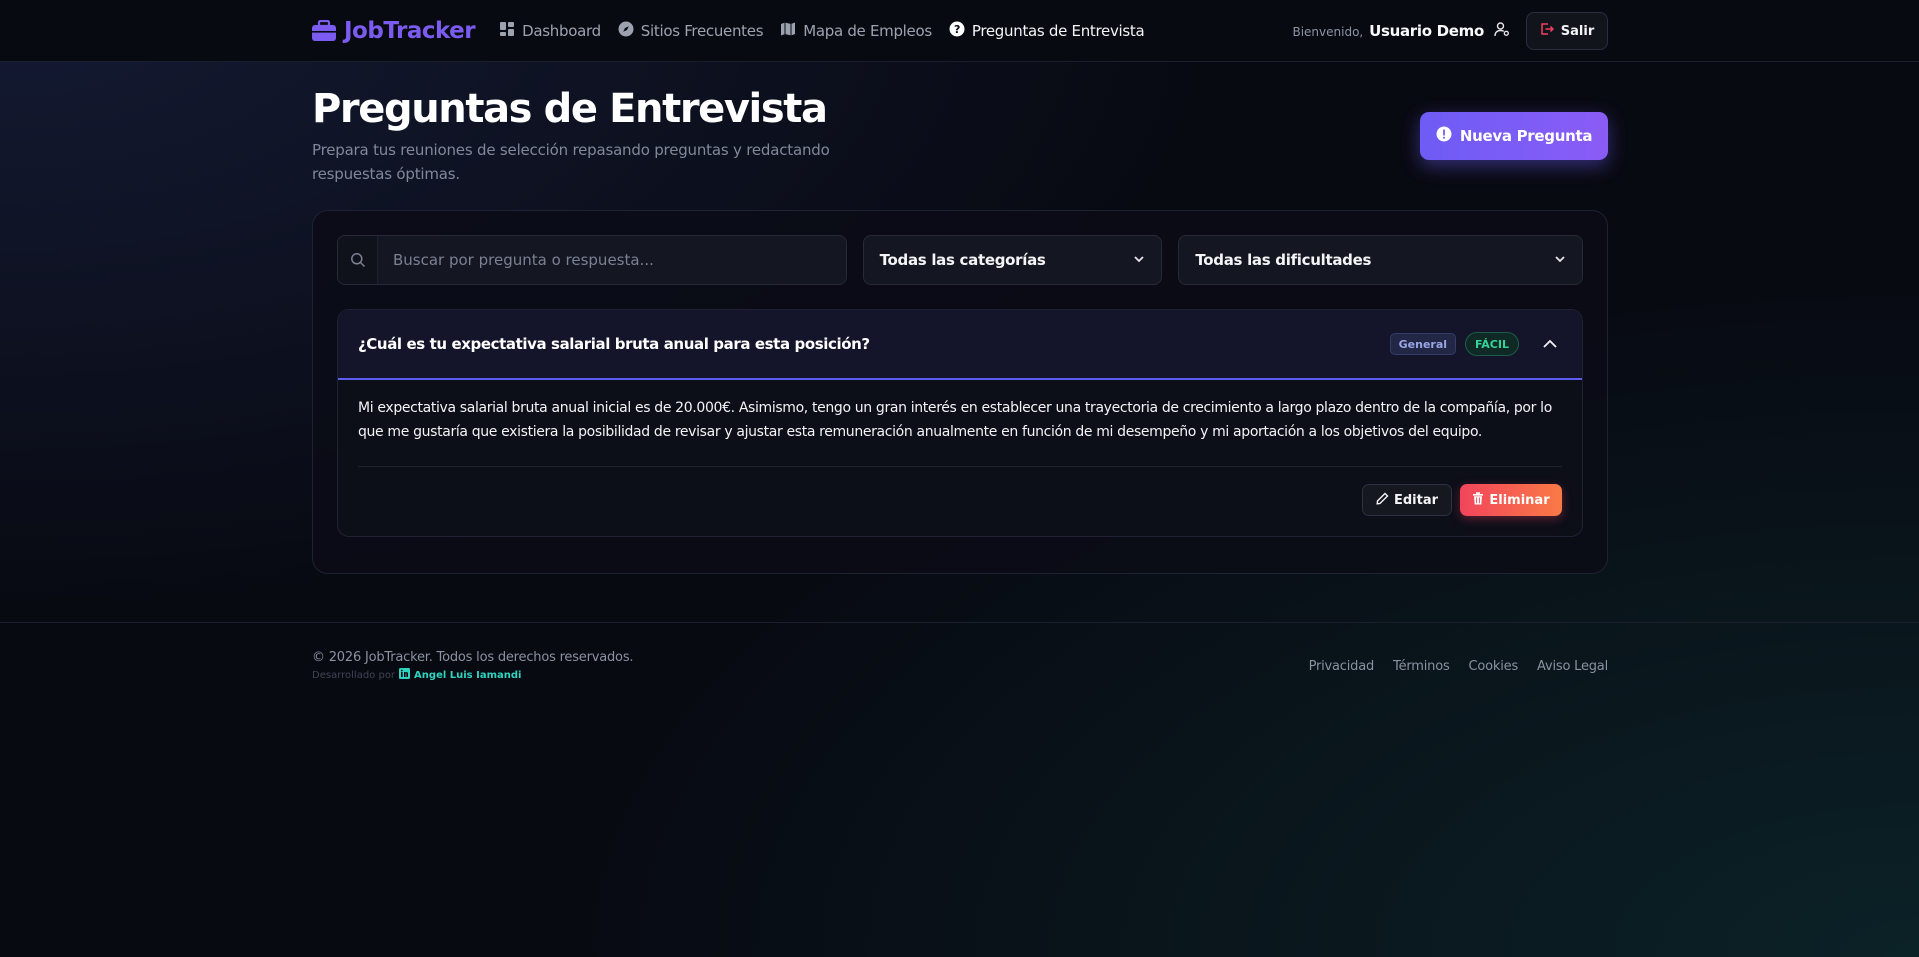  I want to click on developed-by-label: Desarrollado por, so click(354, 675).